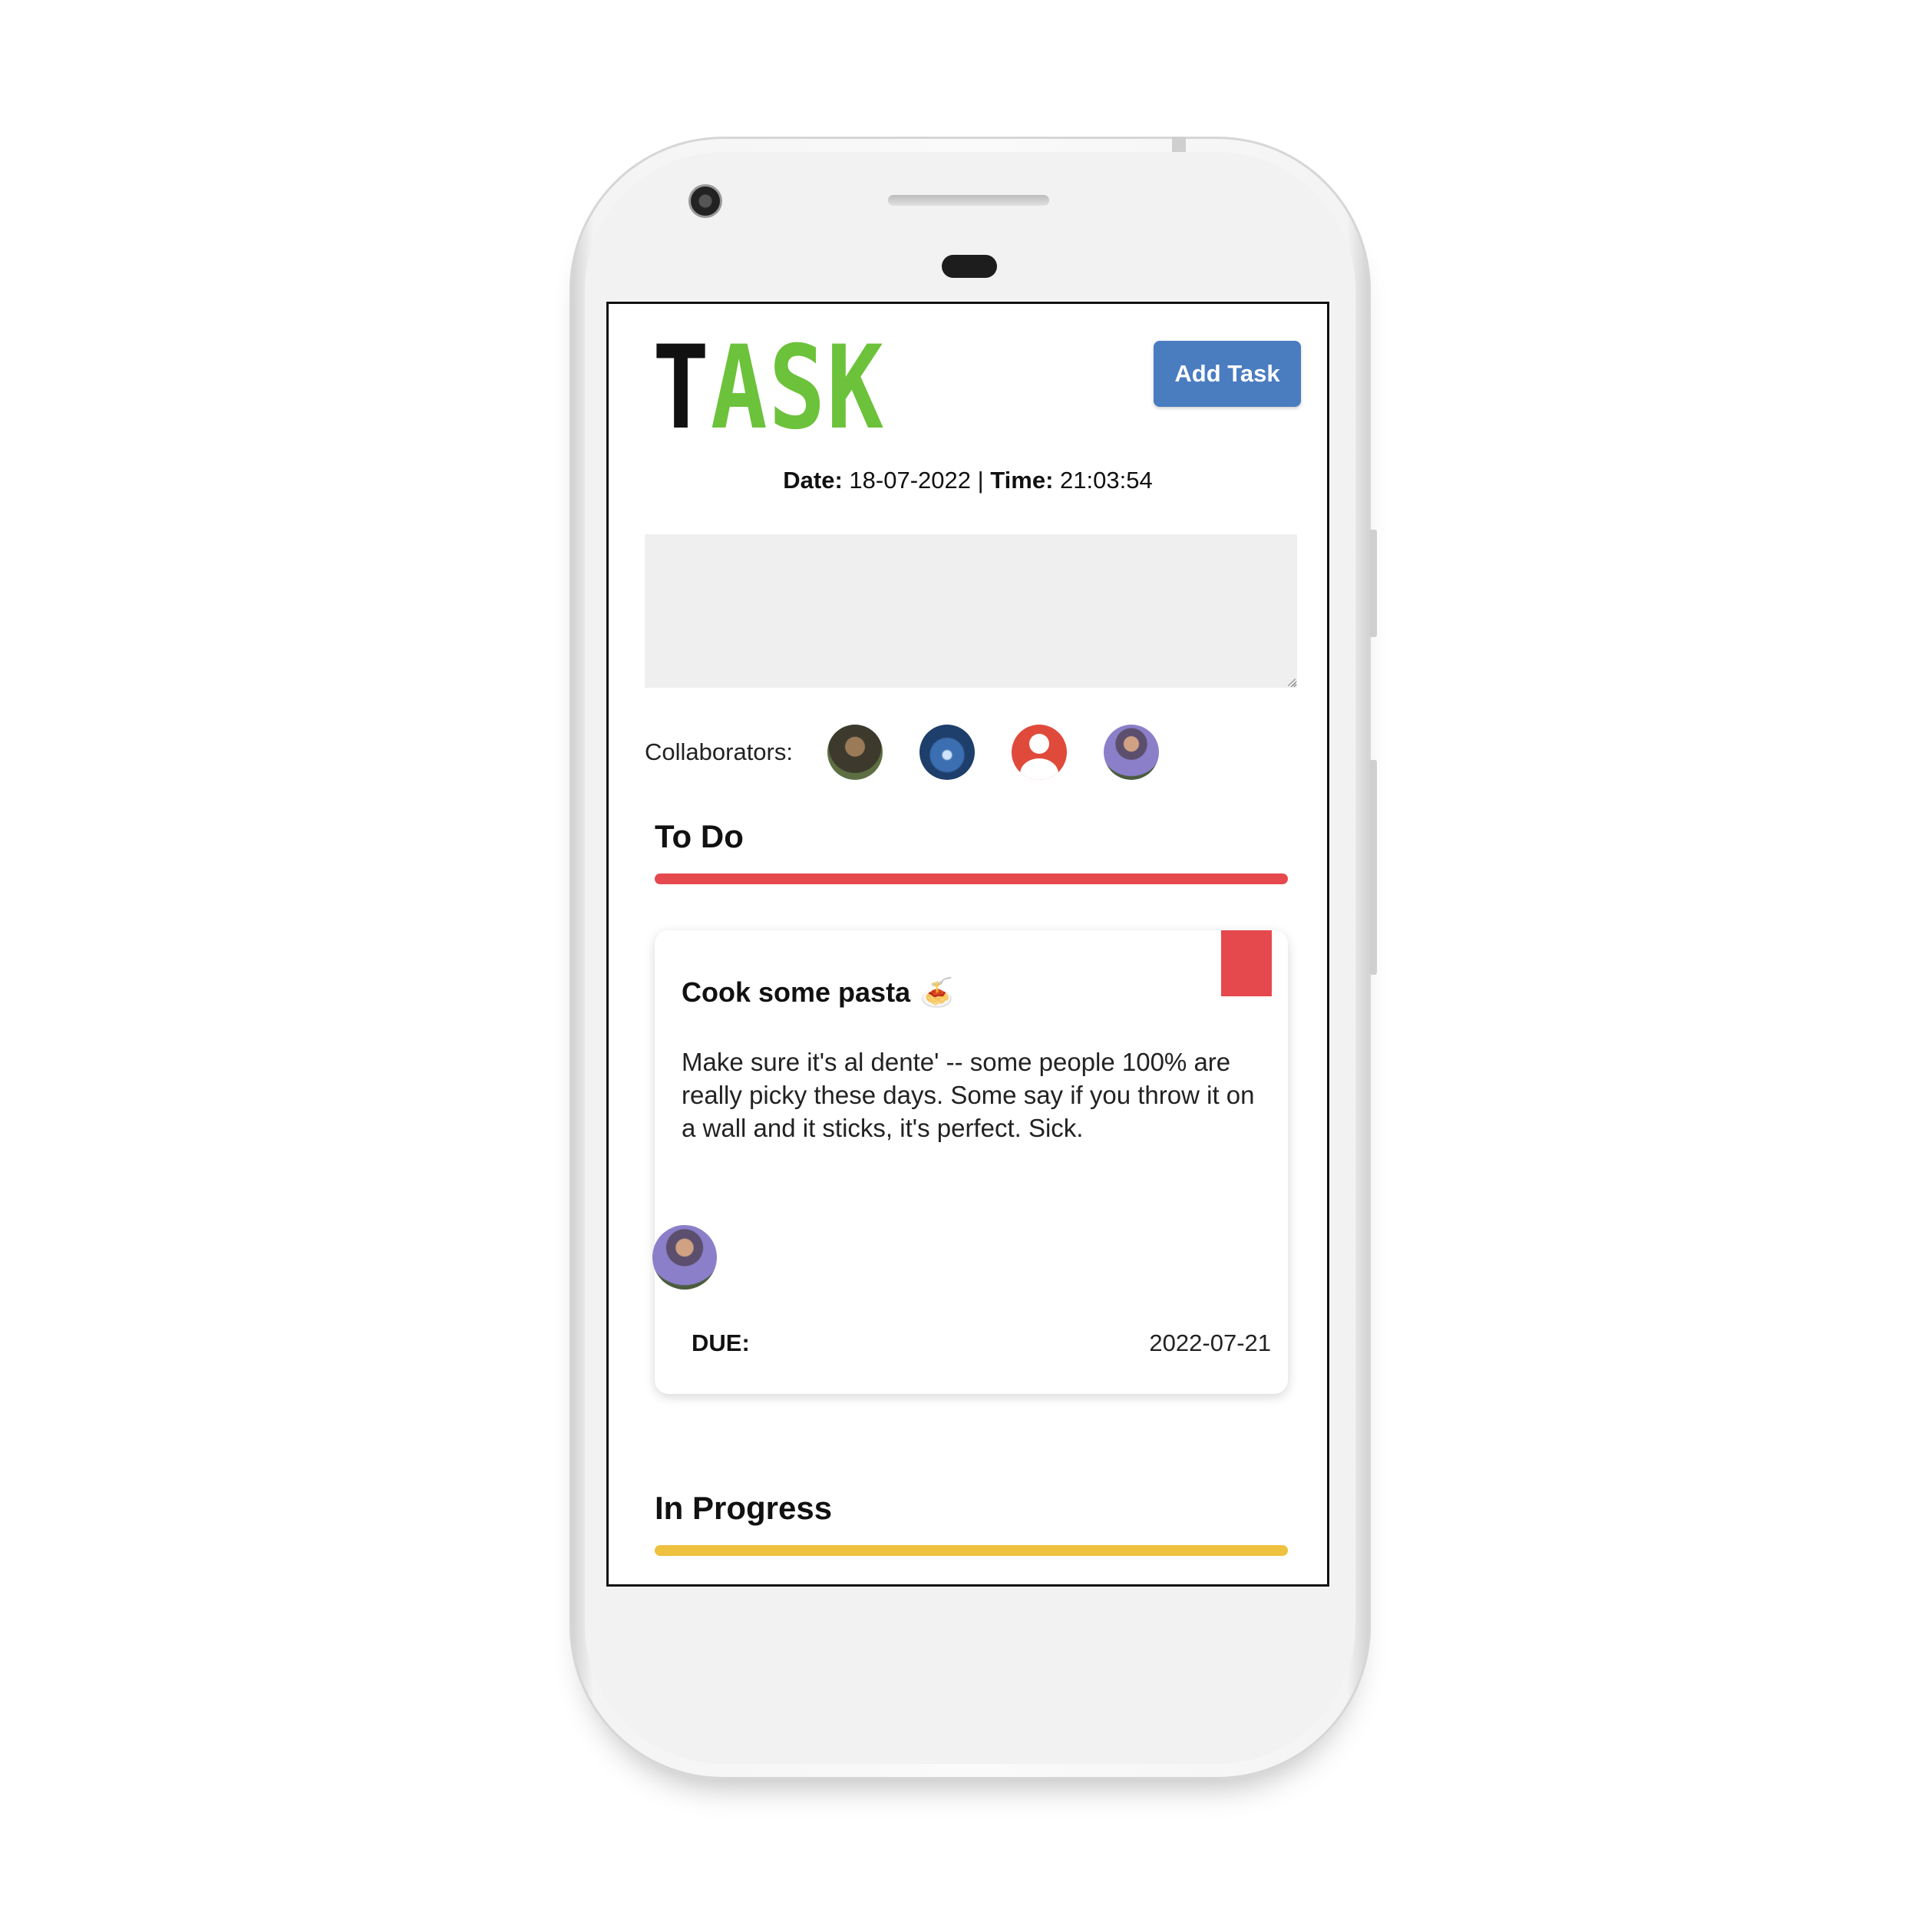 The image size is (1928, 1932). Describe the element at coordinates (972, 1550) in the screenshot. I see `in-progress-column-divider` at that location.